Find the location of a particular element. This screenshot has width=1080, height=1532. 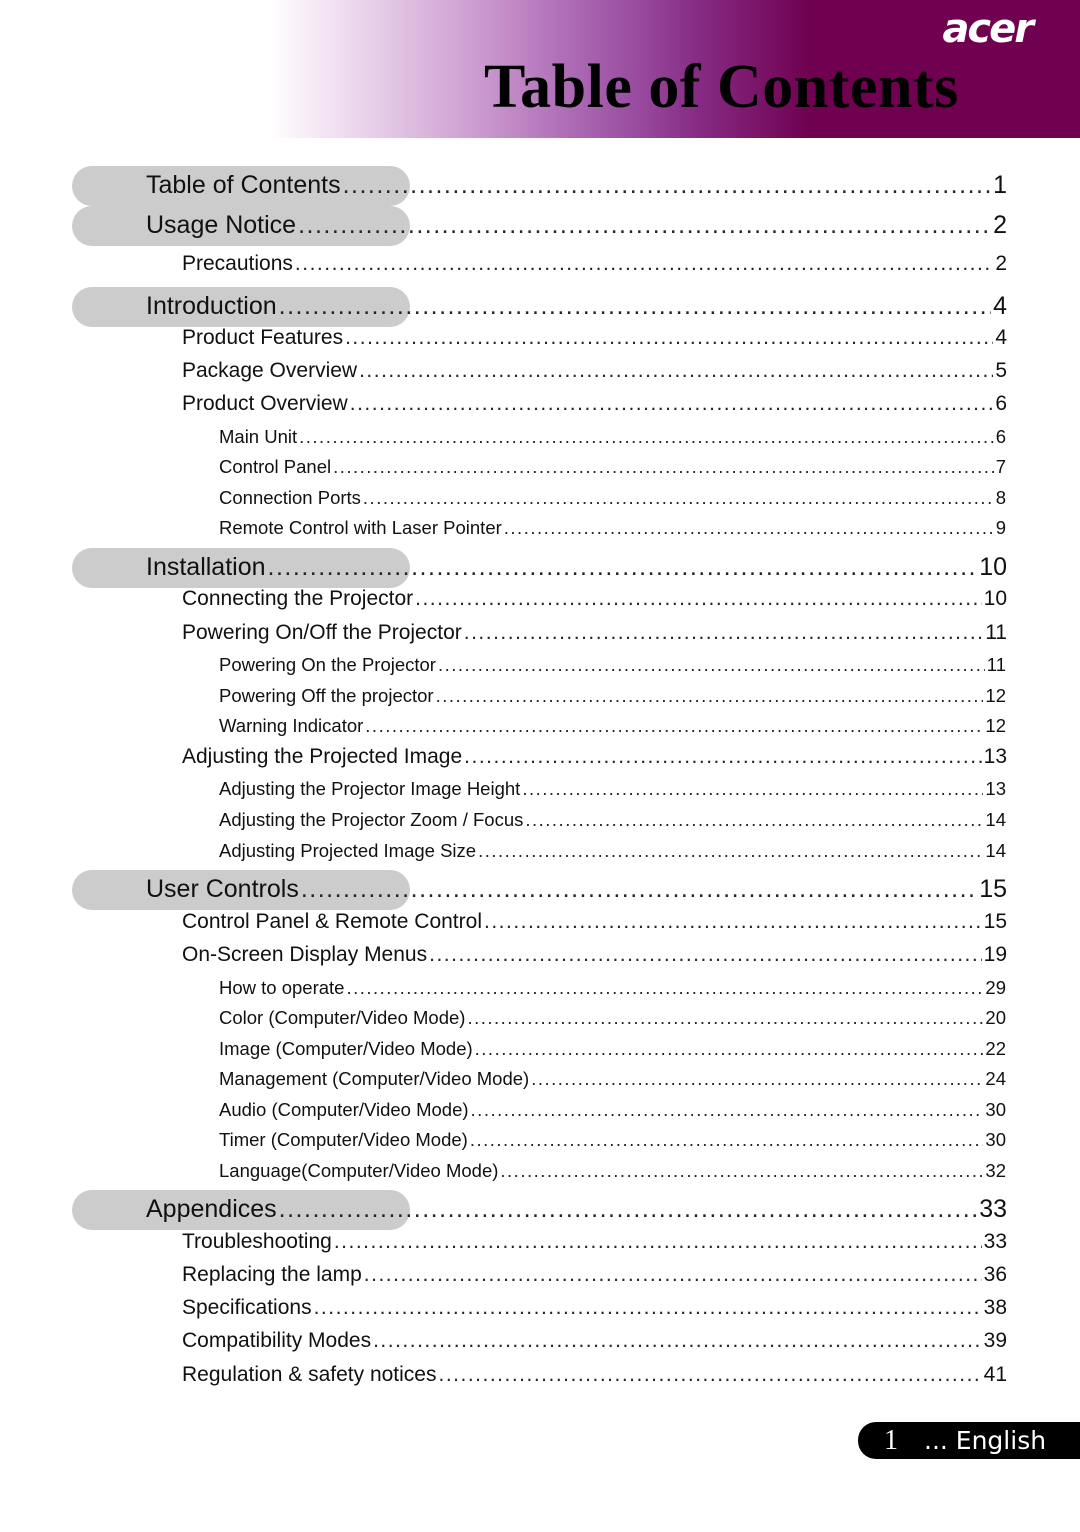

toc-section-entry: Installation 10 is located at coordinates (576, 568).